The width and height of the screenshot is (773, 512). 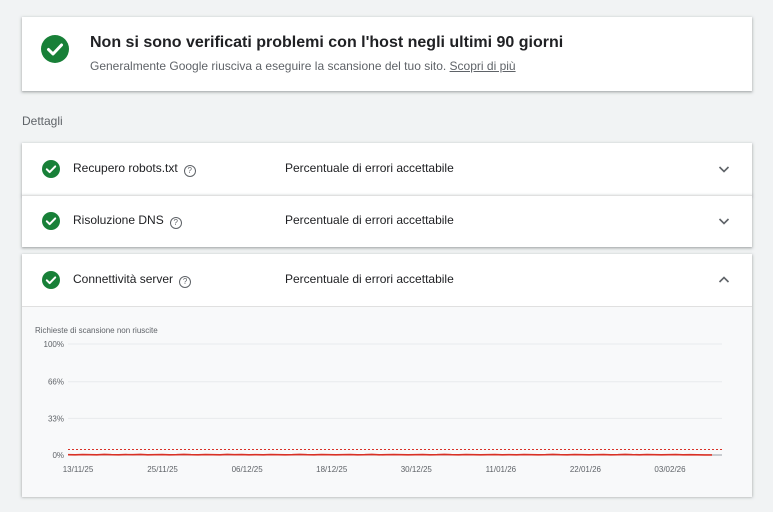 What do you see at coordinates (56, 418) in the screenshot?
I see `y-tick-label: 33%` at bounding box center [56, 418].